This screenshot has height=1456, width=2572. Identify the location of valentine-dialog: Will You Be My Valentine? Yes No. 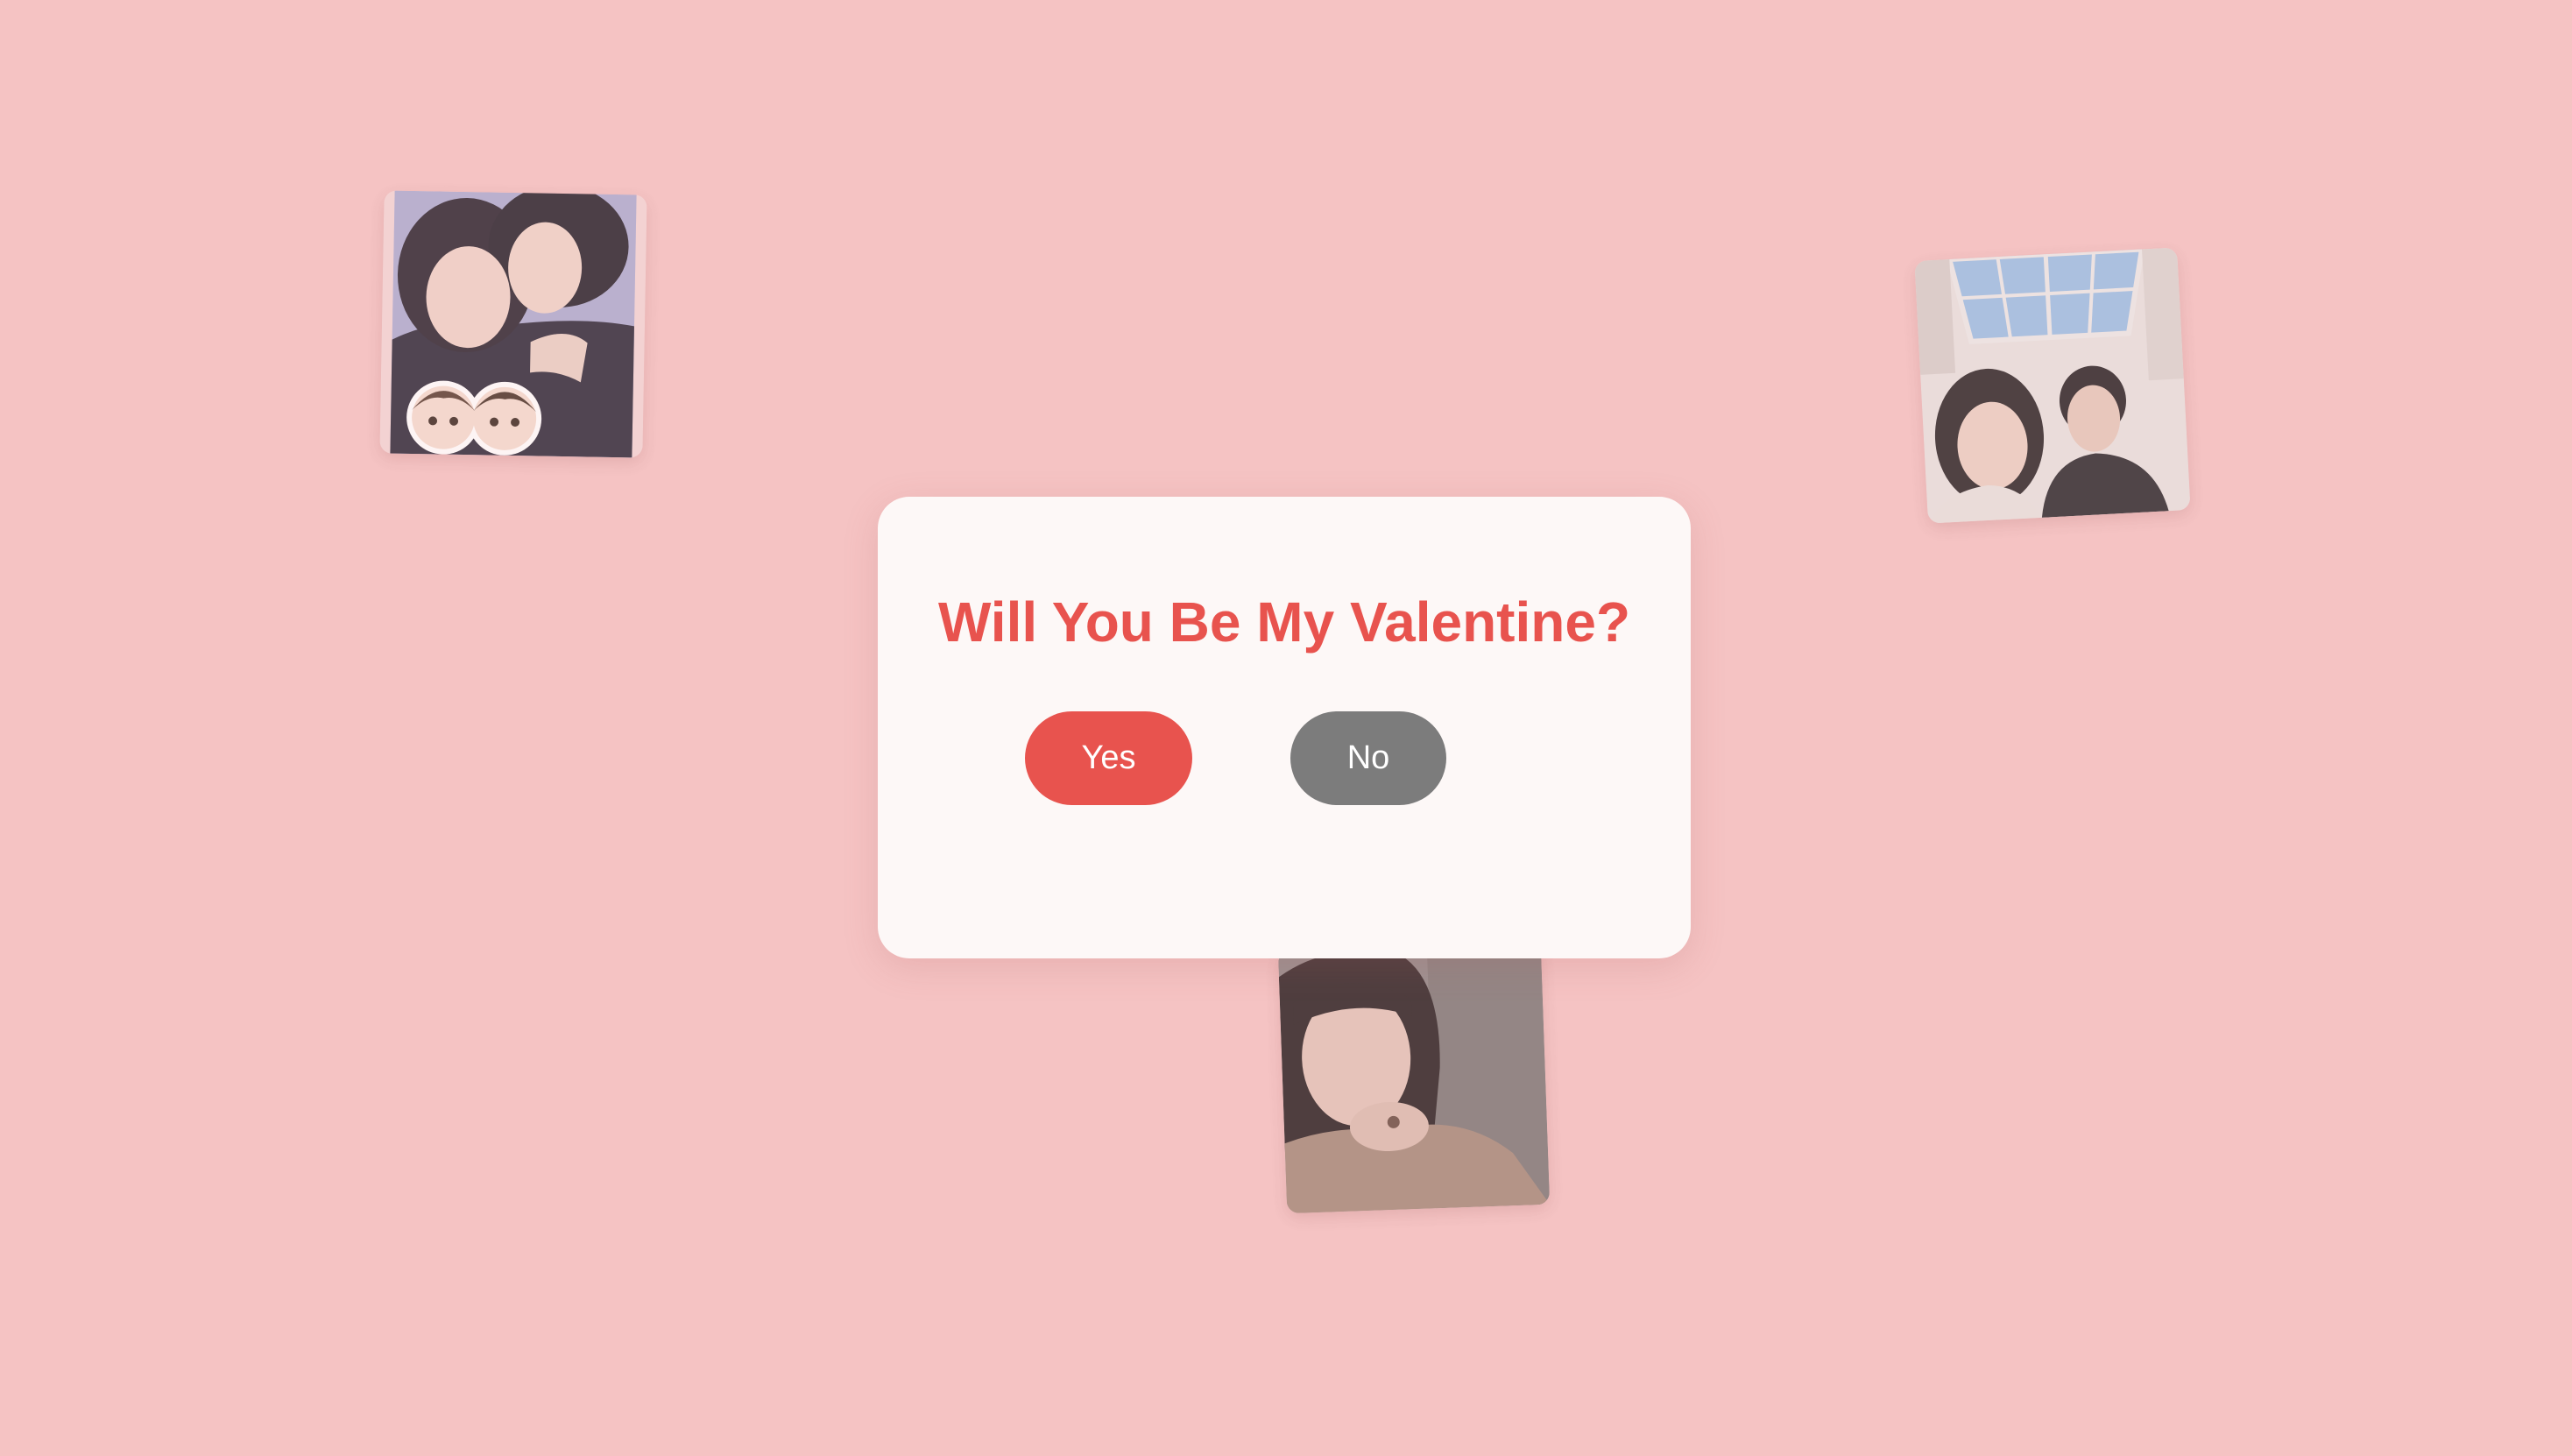
(1285, 727).